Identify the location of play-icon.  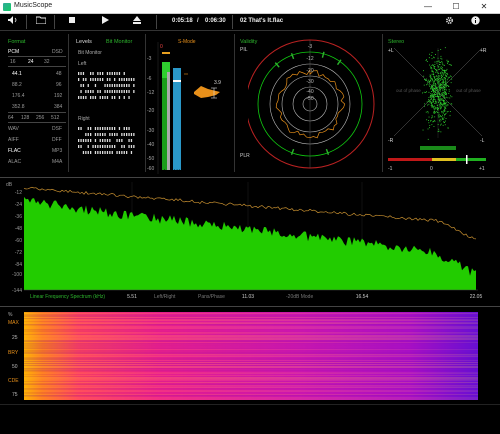
(105, 22).